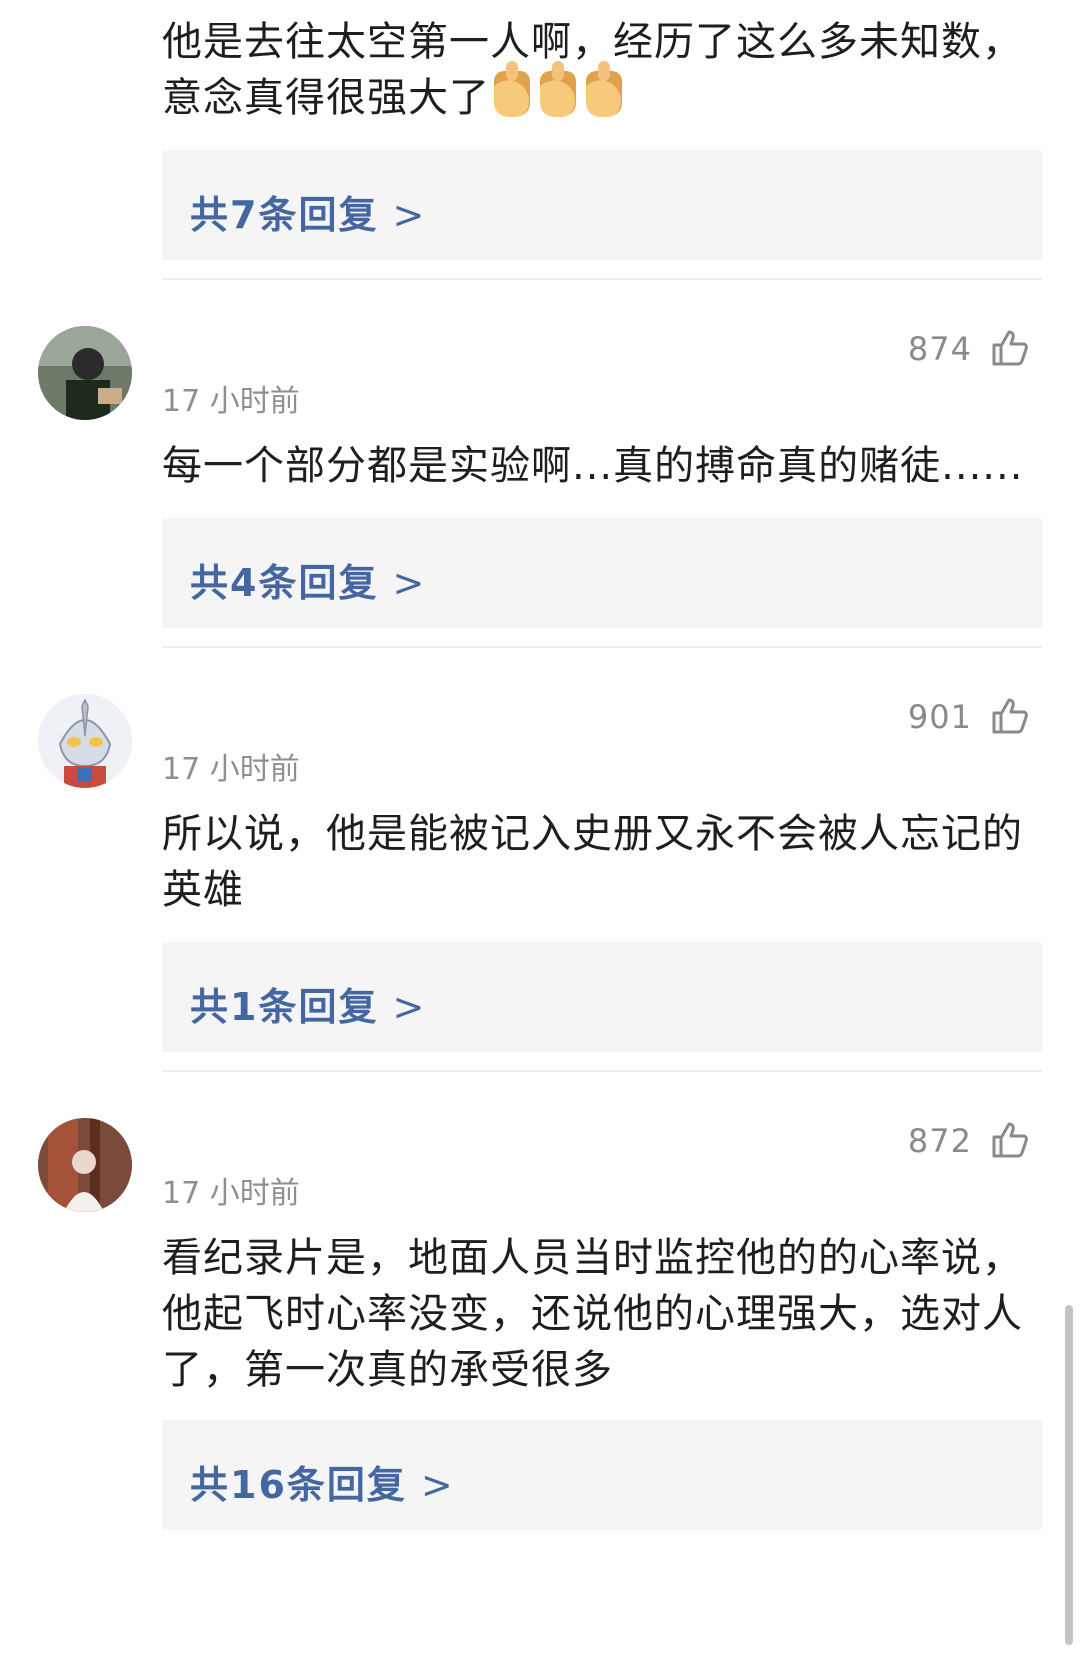 The width and height of the screenshot is (1080, 1660). I want to click on like-count: 901, so click(939, 717).